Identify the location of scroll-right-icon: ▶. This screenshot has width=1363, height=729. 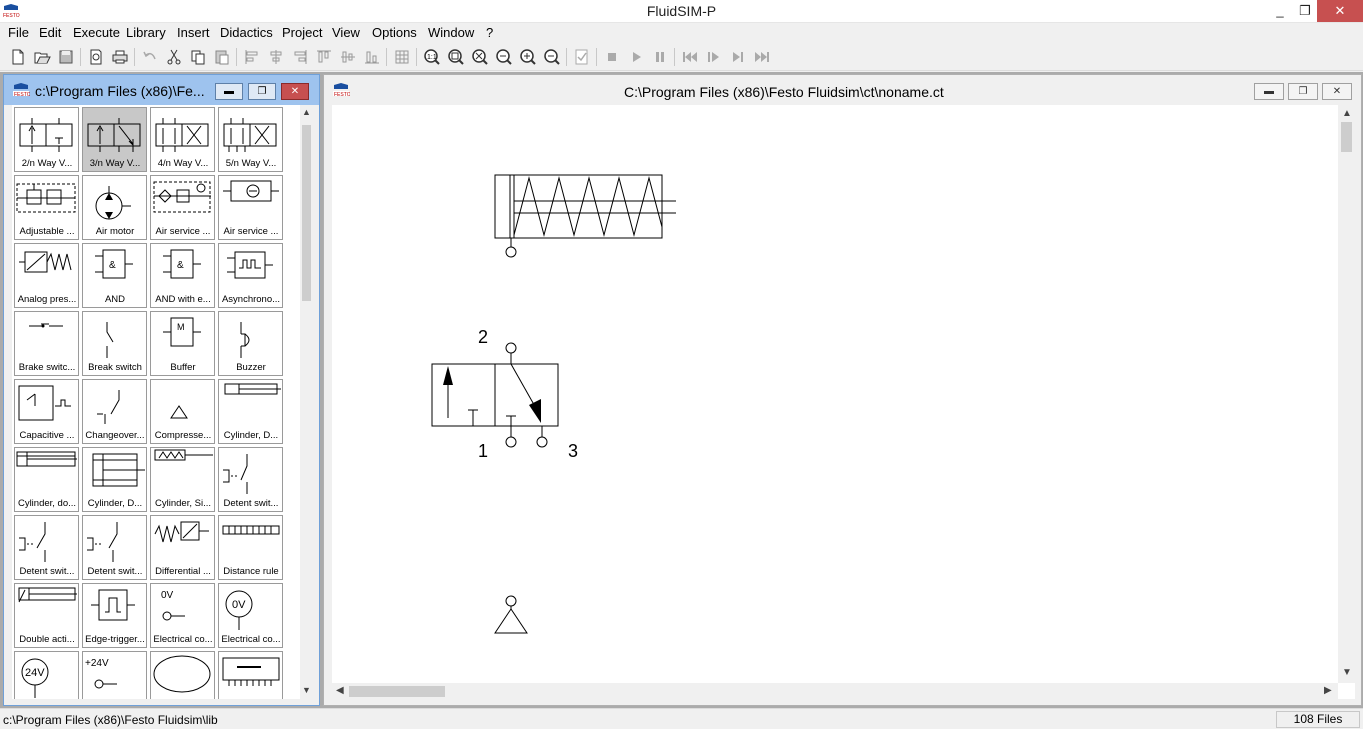
(1328, 690).